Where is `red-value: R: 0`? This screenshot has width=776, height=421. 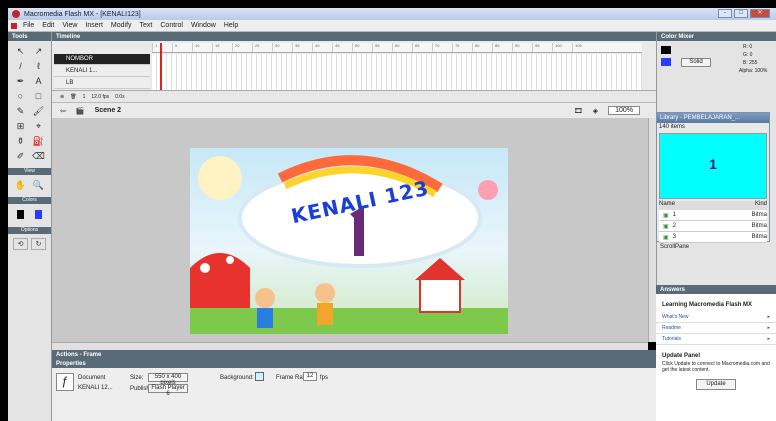 red-value: R: 0 is located at coordinates (747, 47).